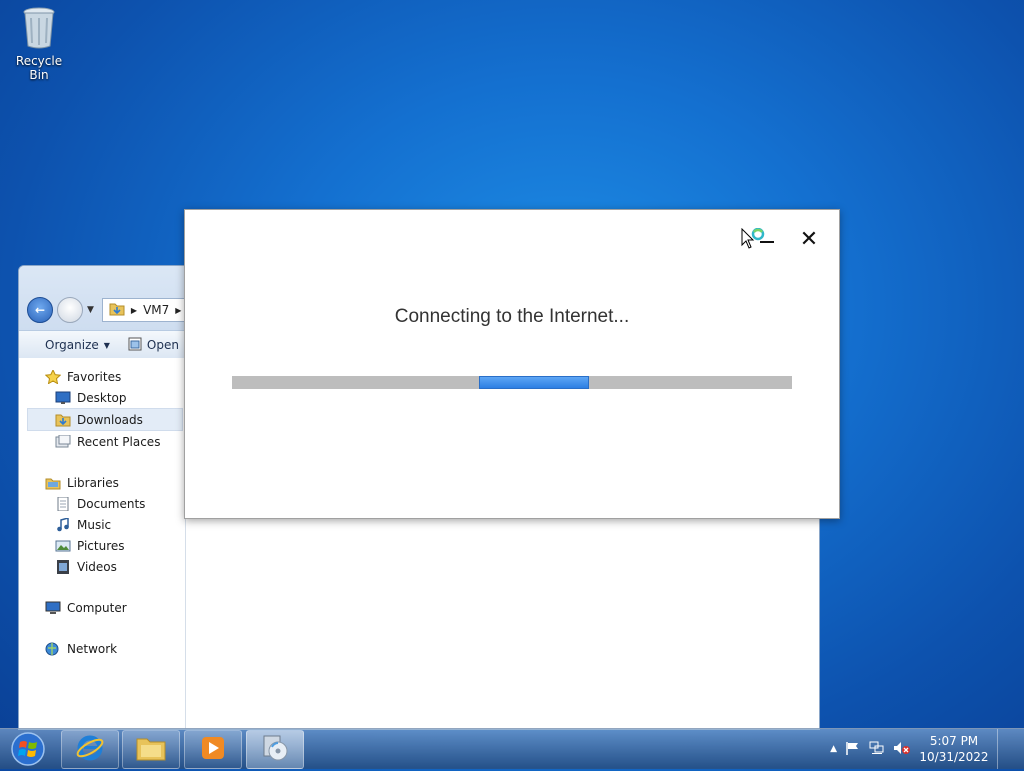 This screenshot has width=1024, height=771. What do you see at coordinates (117, 310) in the screenshot?
I see `folder-download-icon` at bounding box center [117, 310].